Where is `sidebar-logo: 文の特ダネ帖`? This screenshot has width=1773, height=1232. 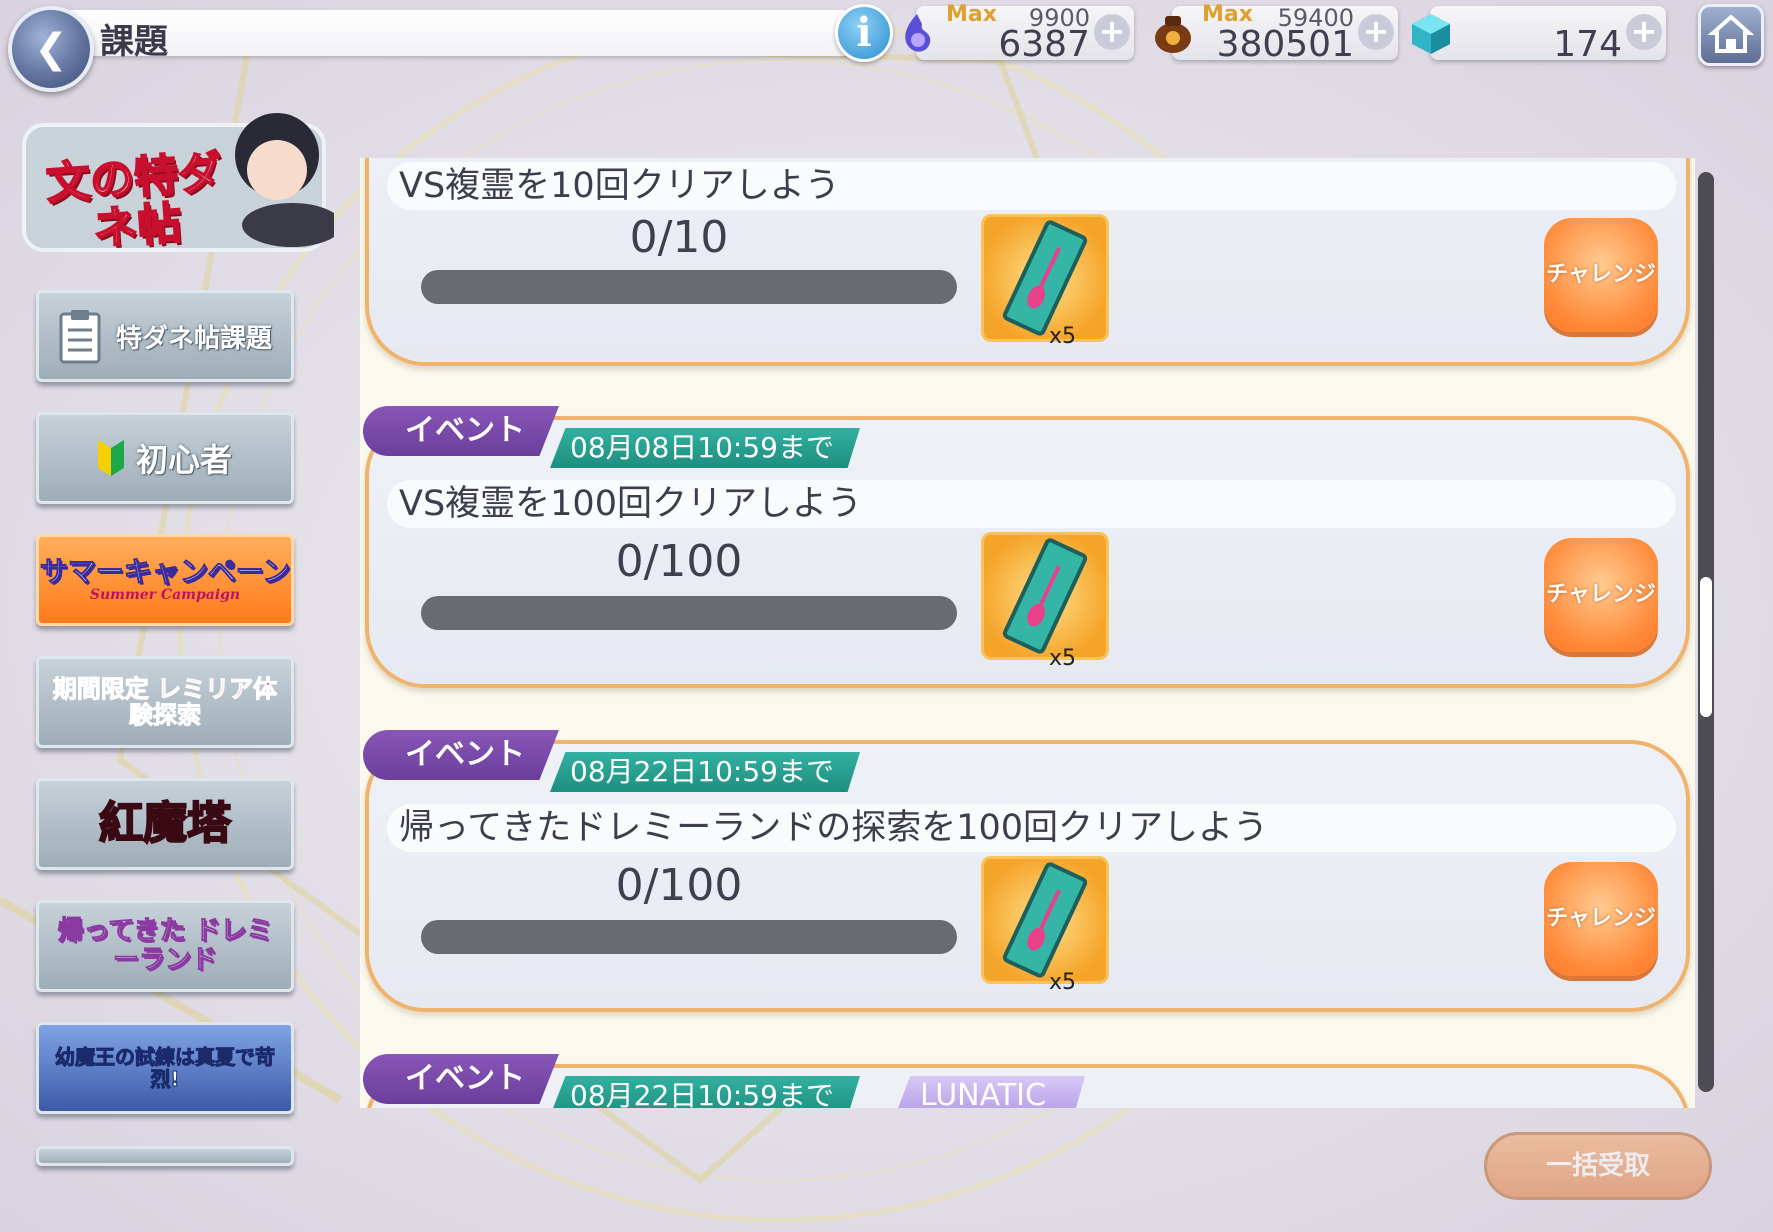 sidebar-logo: 文の特ダネ帖 is located at coordinates (182, 180).